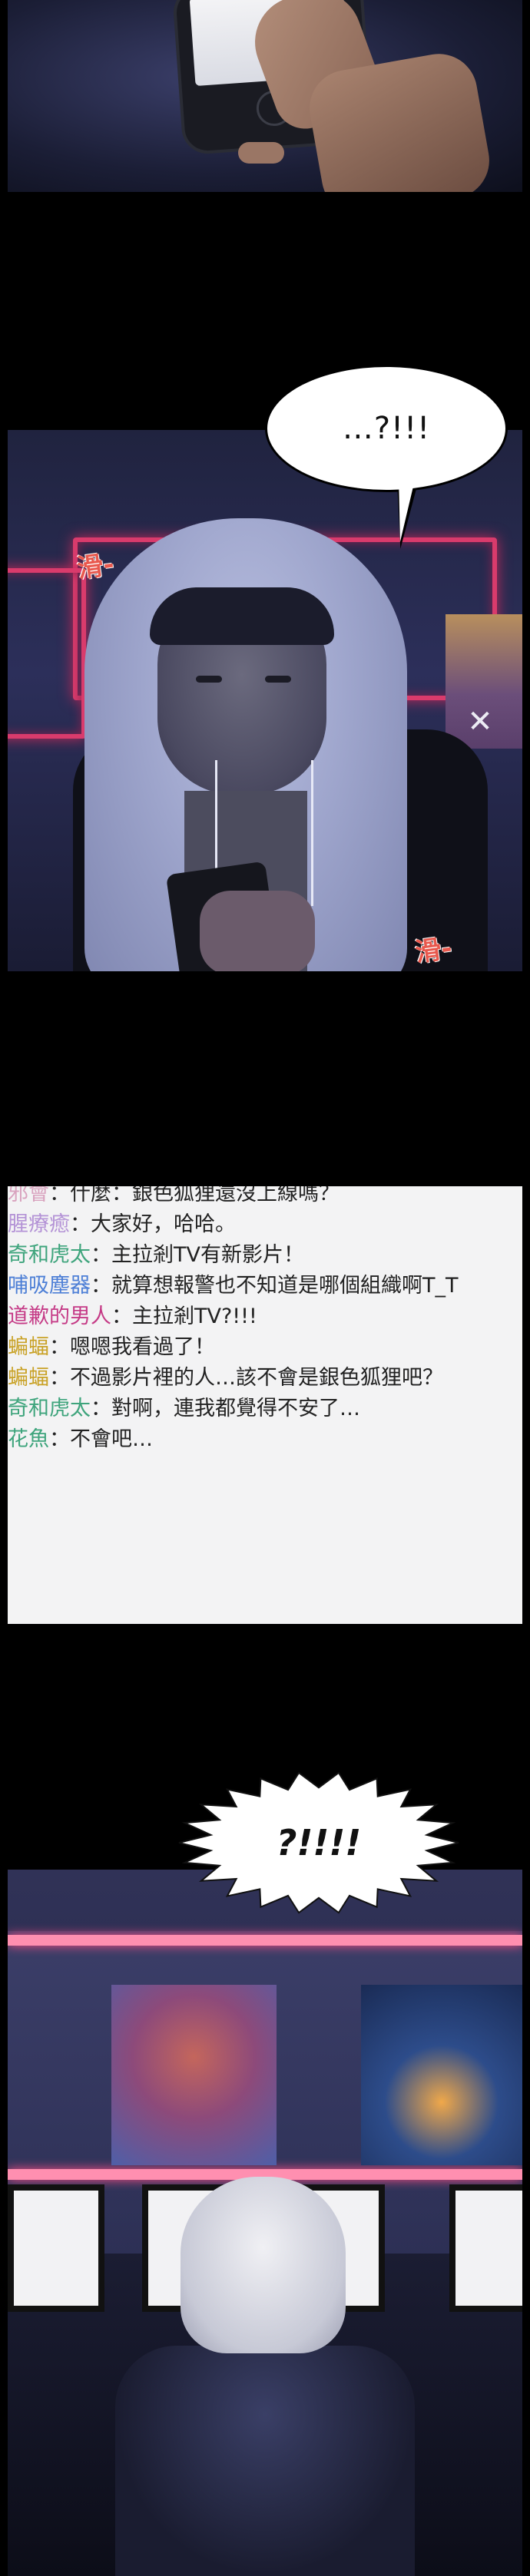 The image size is (530, 2576). I want to click on chat-text: 嗯嗯我看過了！, so click(142, 1347).